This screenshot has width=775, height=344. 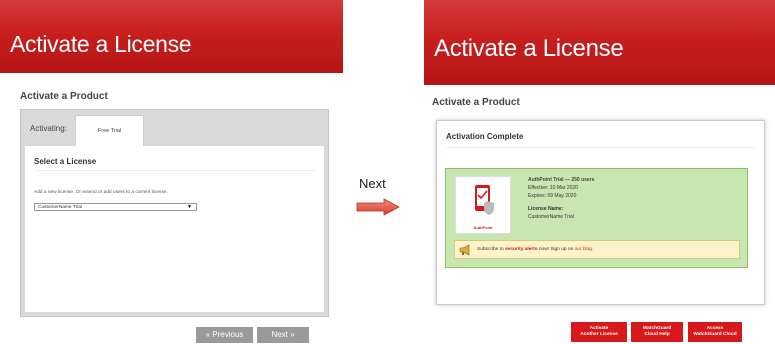 I want to click on subscribe-prefix: Subscribe to, so click(x=491, y=249).